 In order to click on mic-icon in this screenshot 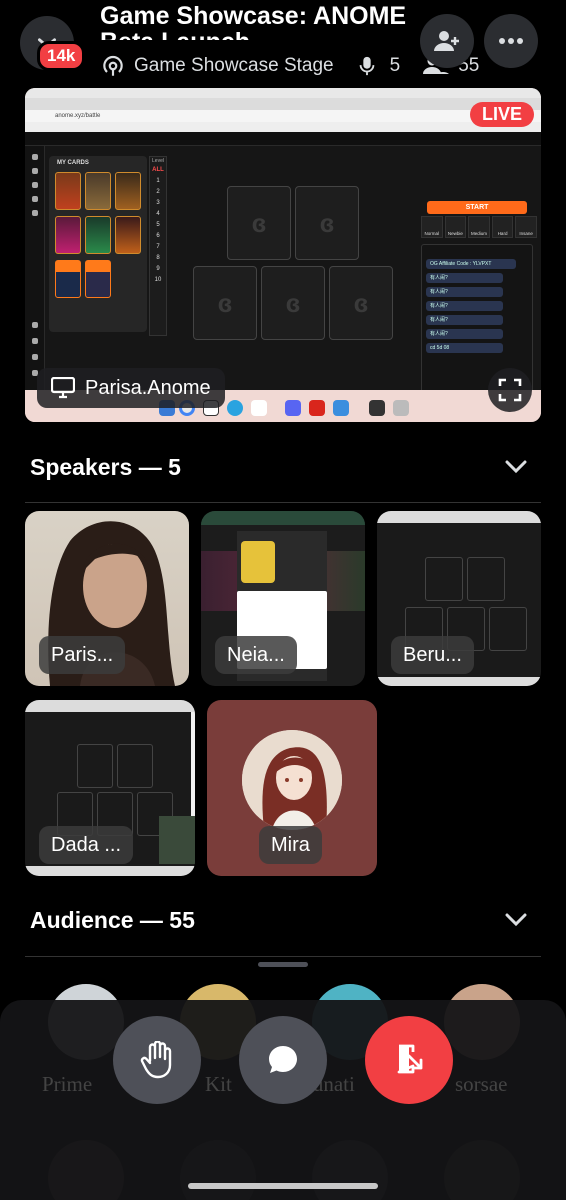, I will do `click(366, 66)`.